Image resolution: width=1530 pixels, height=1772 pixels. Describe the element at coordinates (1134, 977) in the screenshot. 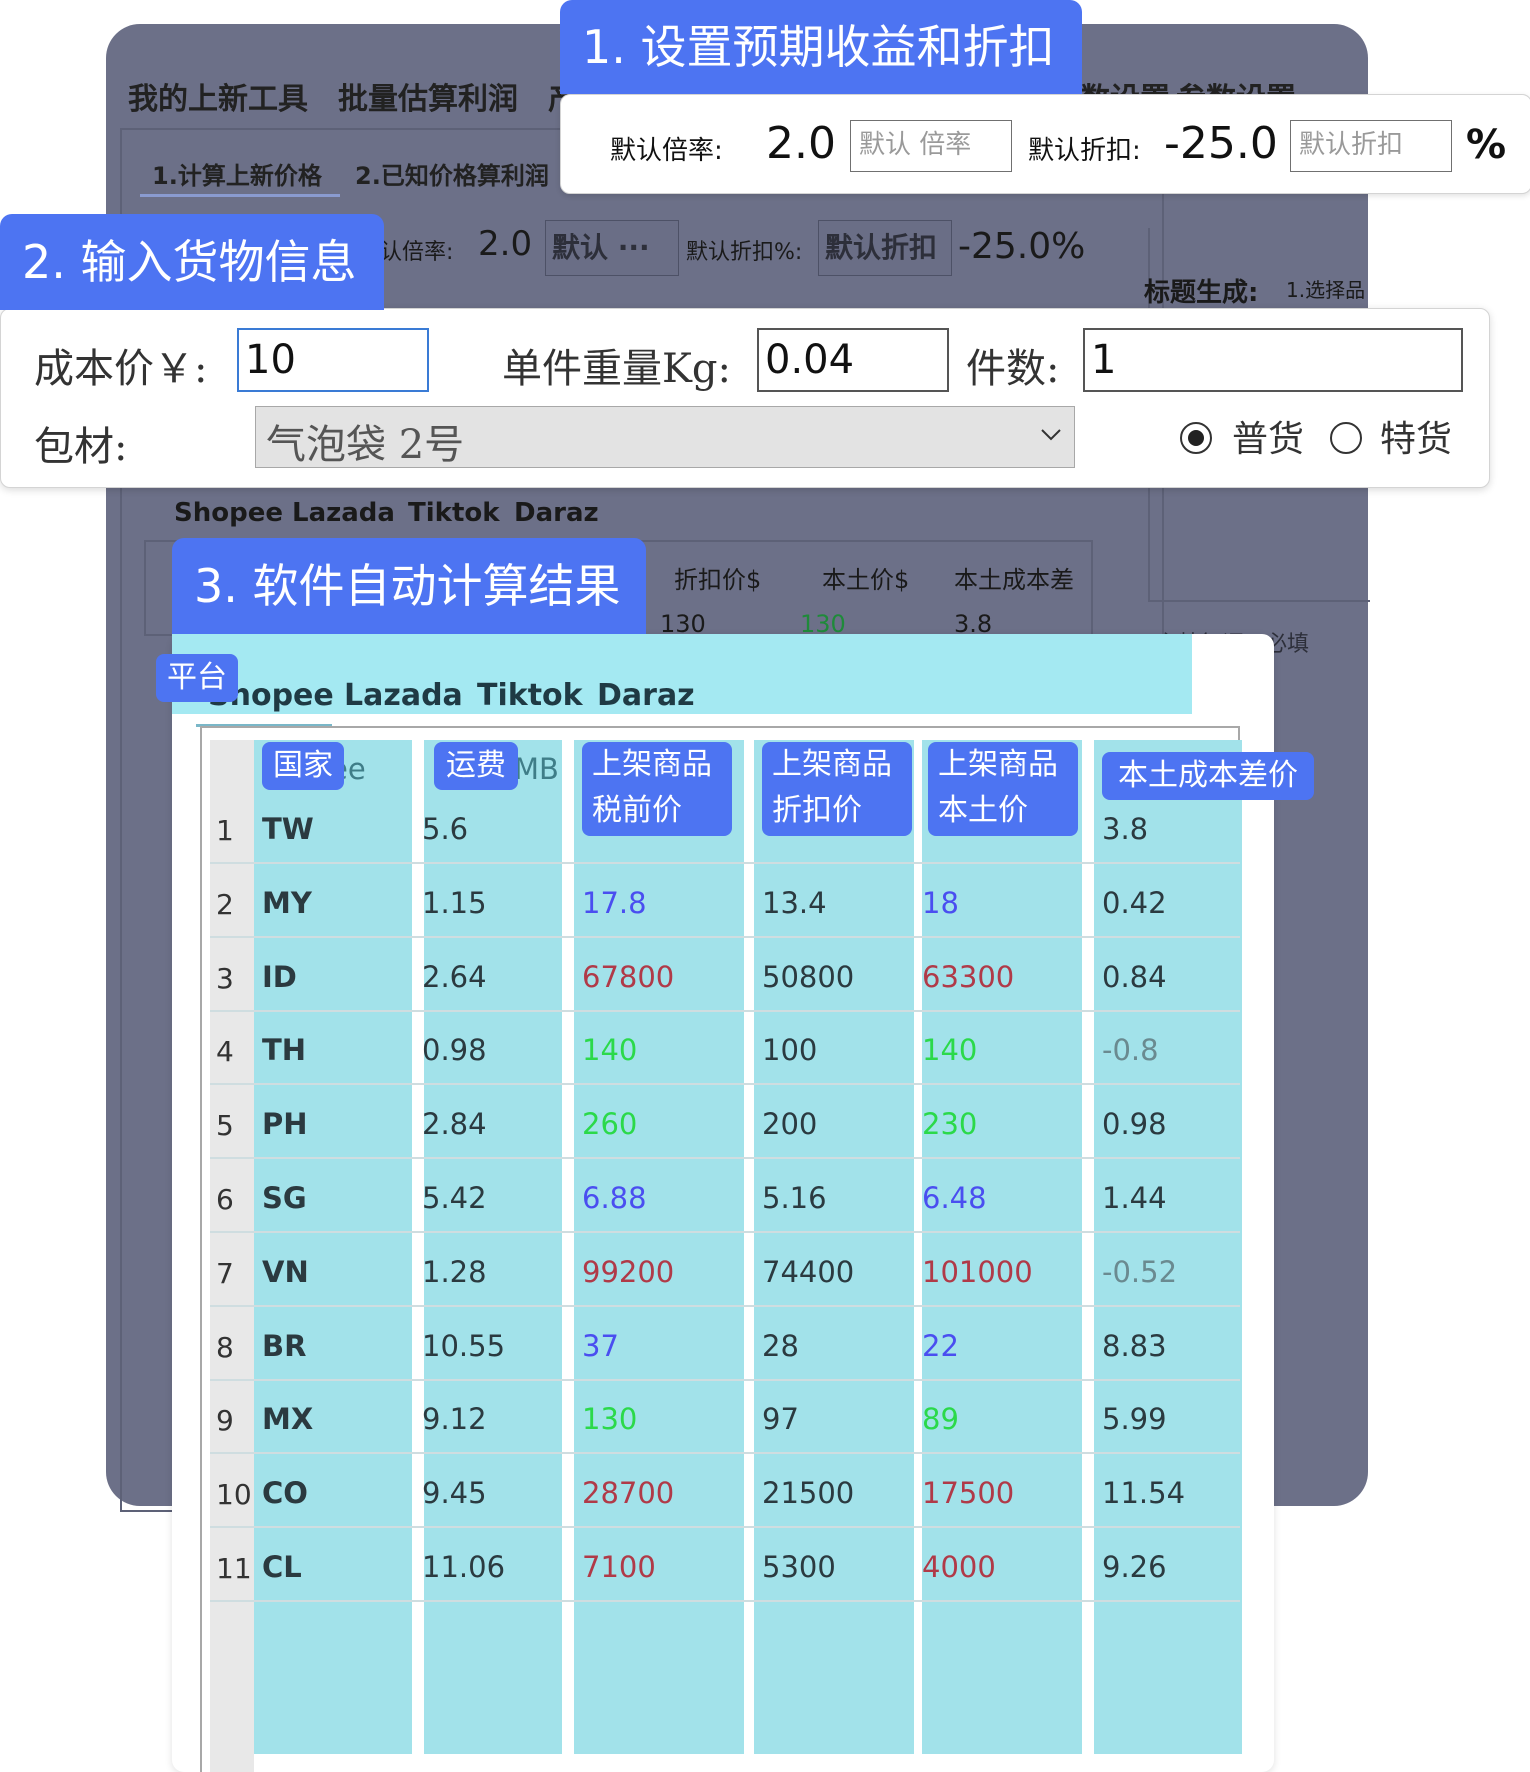

I see `cell-cost-diff: 0.84` at that location.